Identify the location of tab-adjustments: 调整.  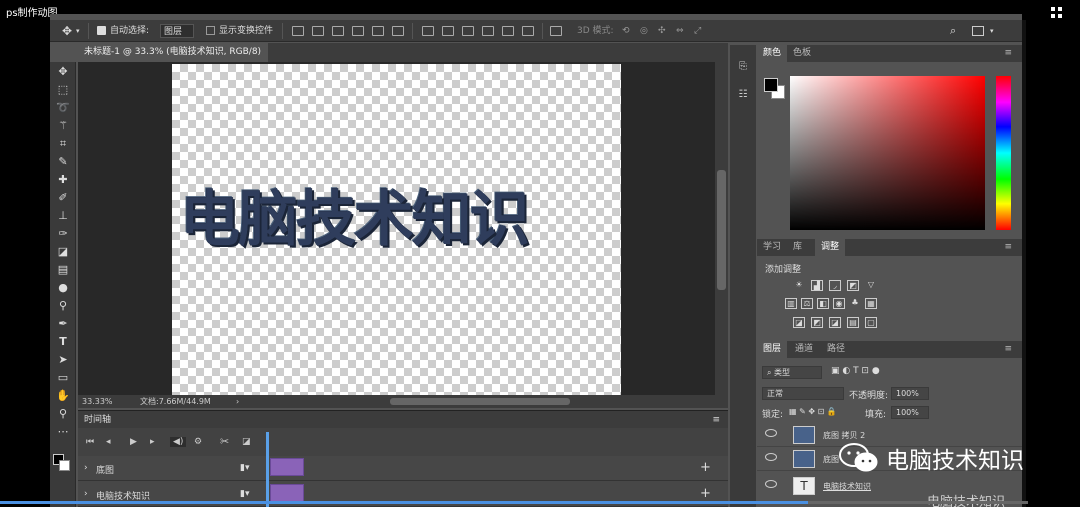
(830, 247).